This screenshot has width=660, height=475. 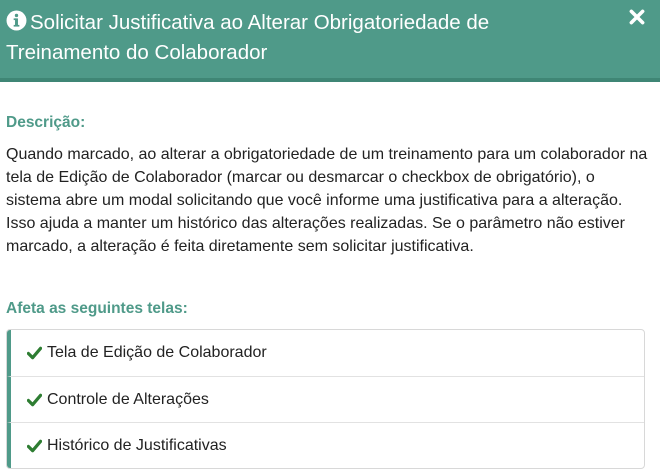 I want to click on close-icon, so click(x=637, y=17).